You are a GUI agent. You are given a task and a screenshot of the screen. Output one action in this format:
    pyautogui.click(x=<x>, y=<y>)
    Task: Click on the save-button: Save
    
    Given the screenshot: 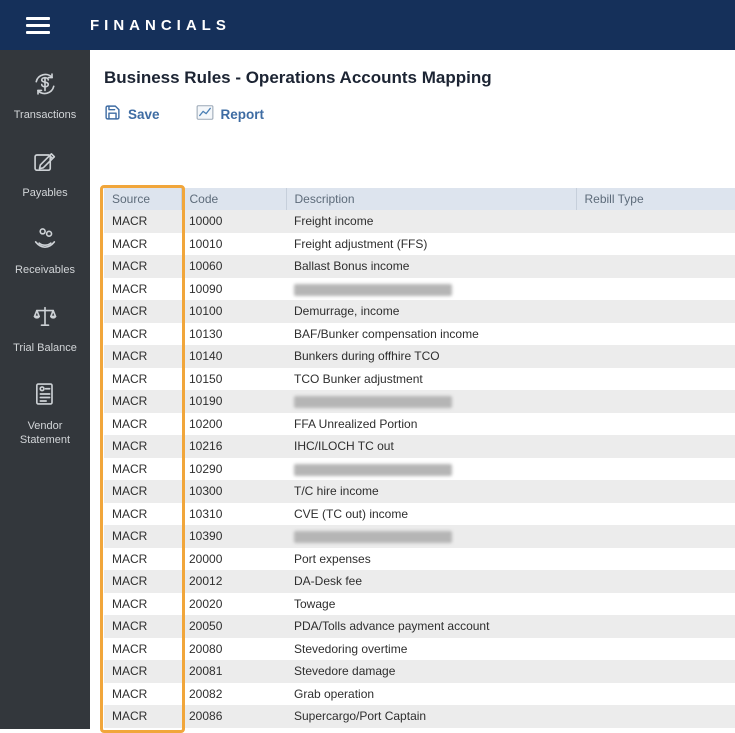 What is the action you would take?
    pyautogui.click(x=132, y=114)
    